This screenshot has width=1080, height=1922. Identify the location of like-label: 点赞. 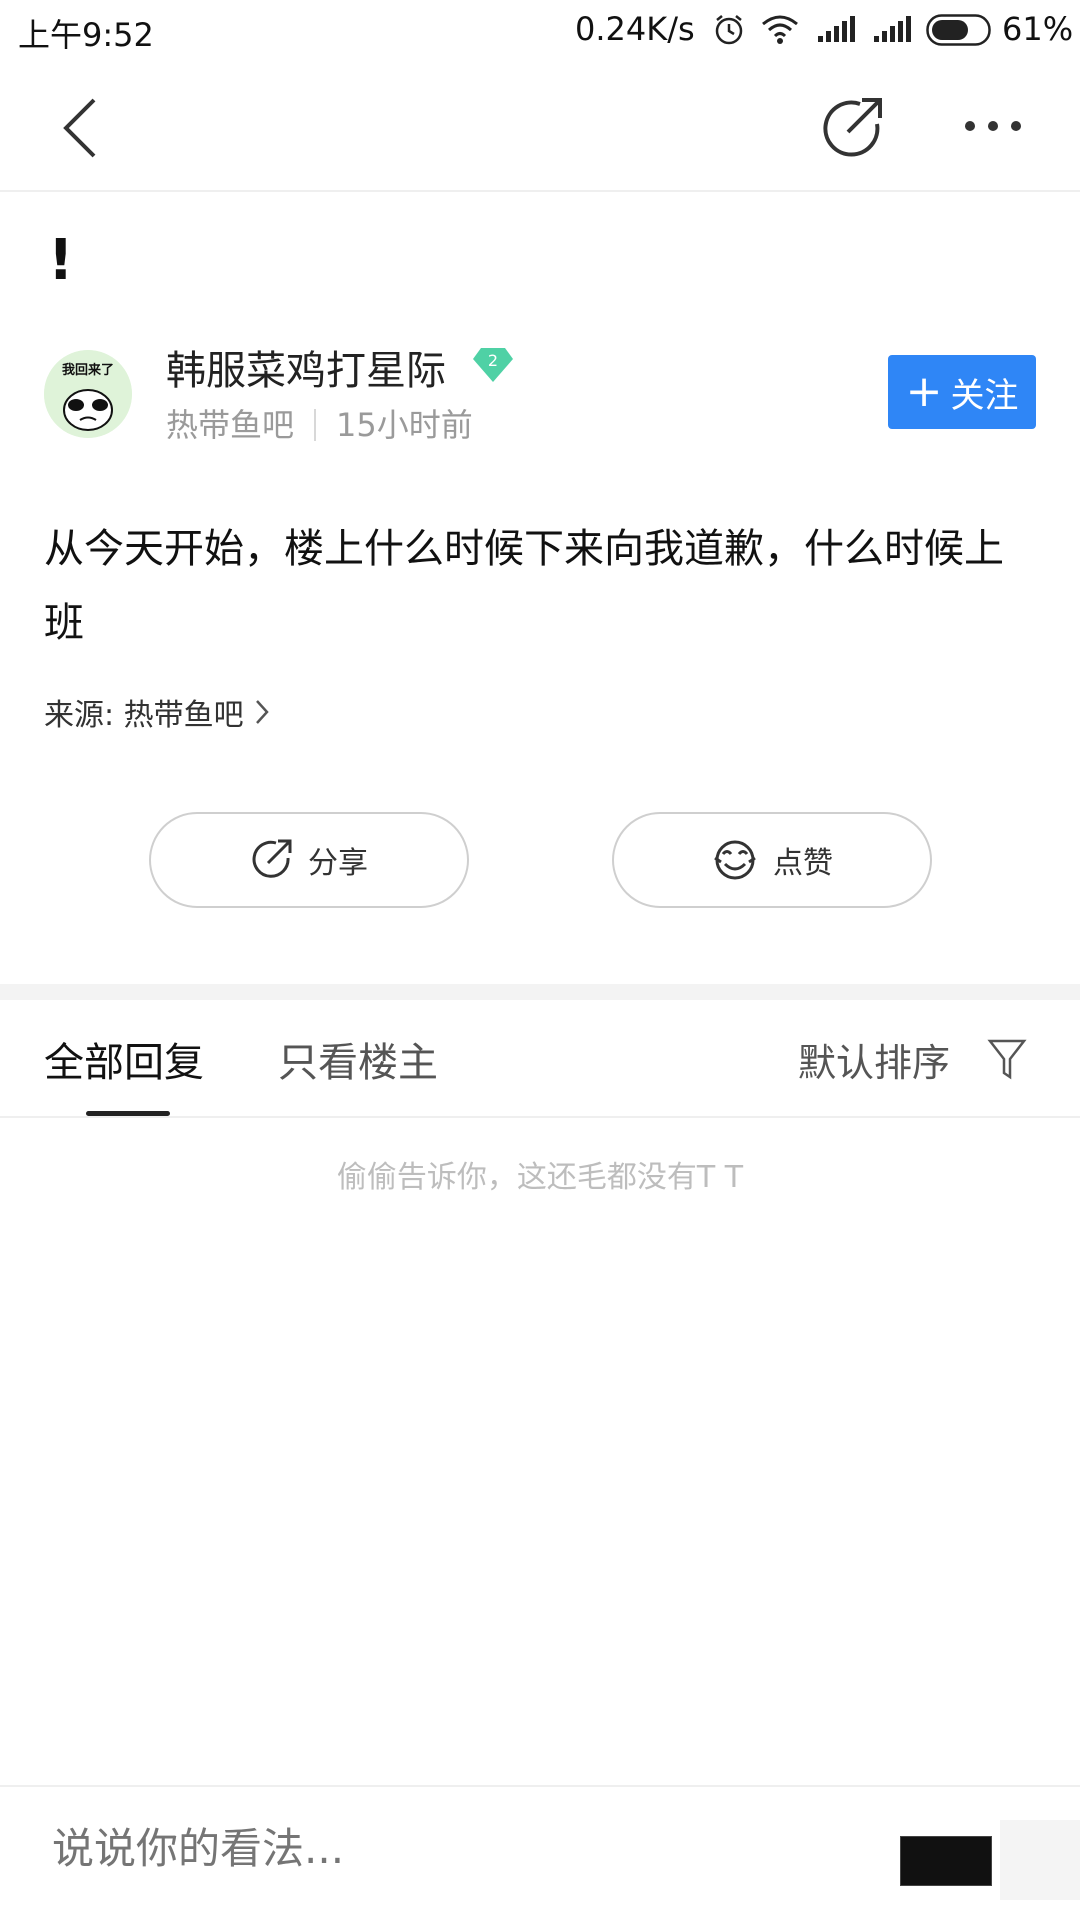
(803, 863).